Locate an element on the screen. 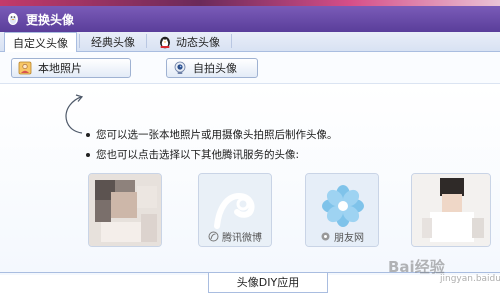 Image resolution: width=500 pixels, height=300 pixels. weibo-small-icon is located at coordinates (213, 236).